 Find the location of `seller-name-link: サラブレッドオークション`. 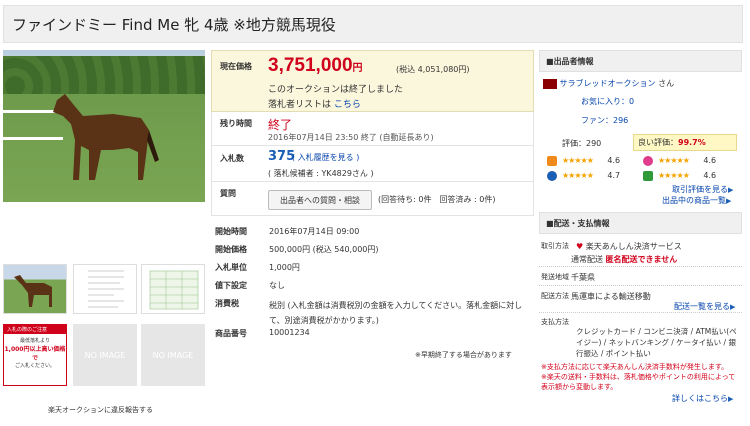

seller-name-link: サラブレッドオークション is located at coordinates (608, 83).